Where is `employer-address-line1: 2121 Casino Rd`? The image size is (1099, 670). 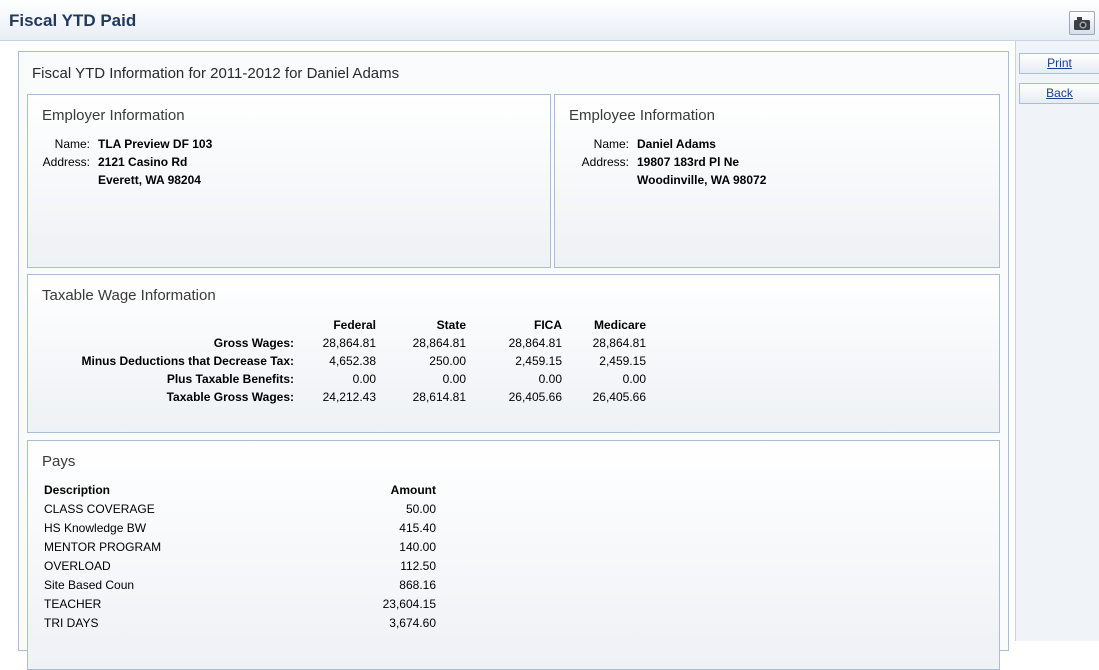
employer-address-line1: 2121 Casino Rd is located at coordinates (143, 162).